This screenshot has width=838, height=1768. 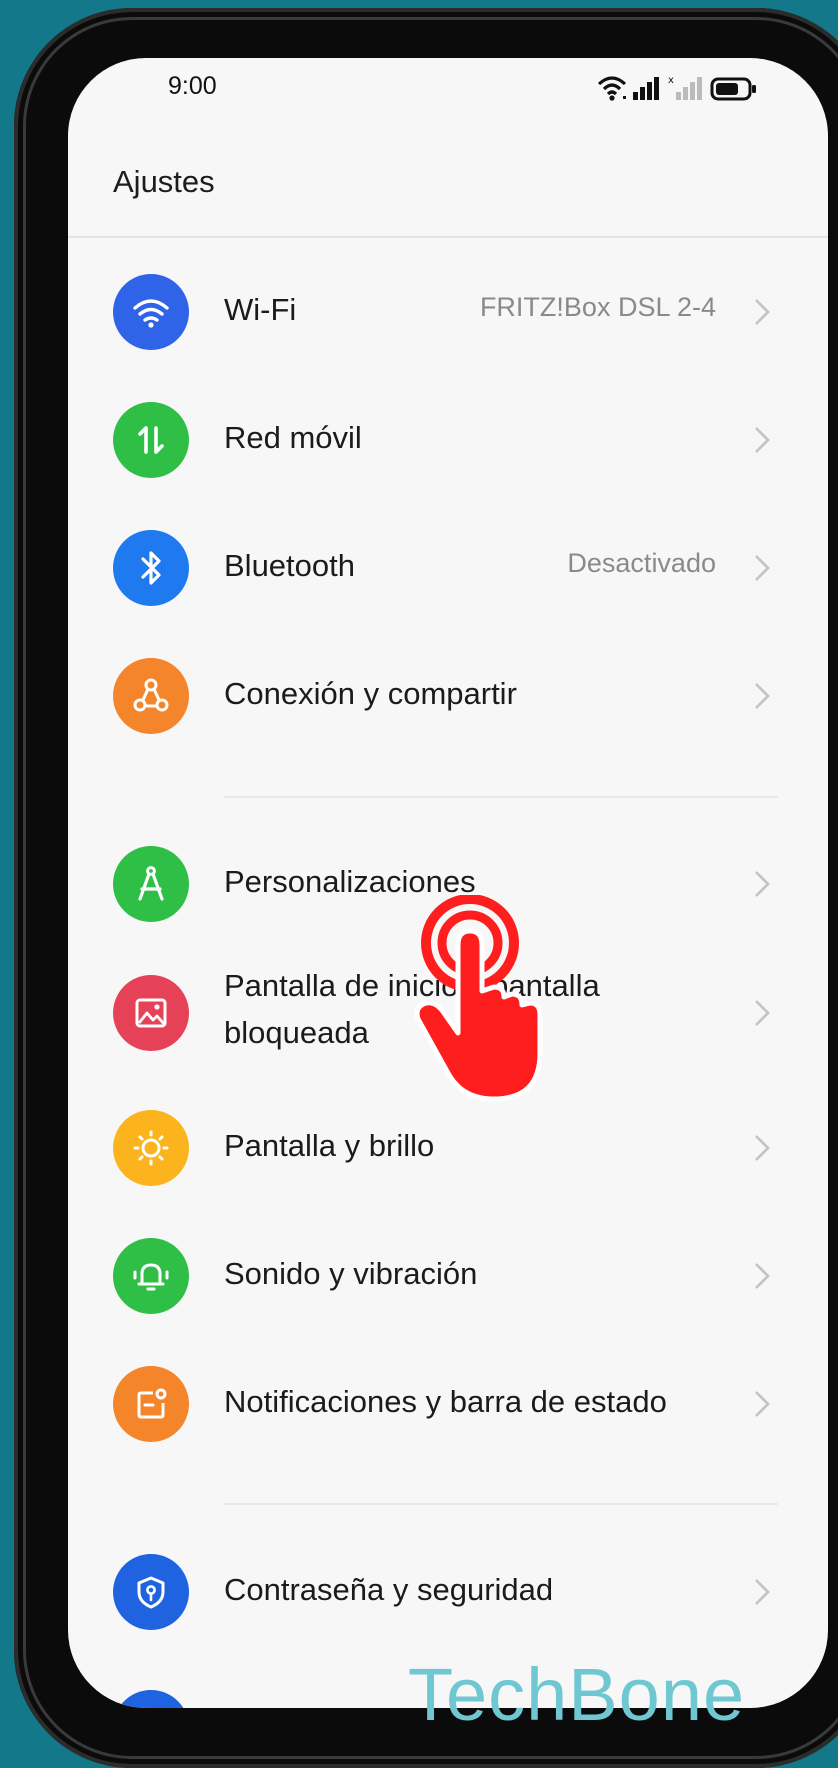 I want to click on settings-row-display-brightness: Pantalla y brillo, so click(x=448, y=1148).